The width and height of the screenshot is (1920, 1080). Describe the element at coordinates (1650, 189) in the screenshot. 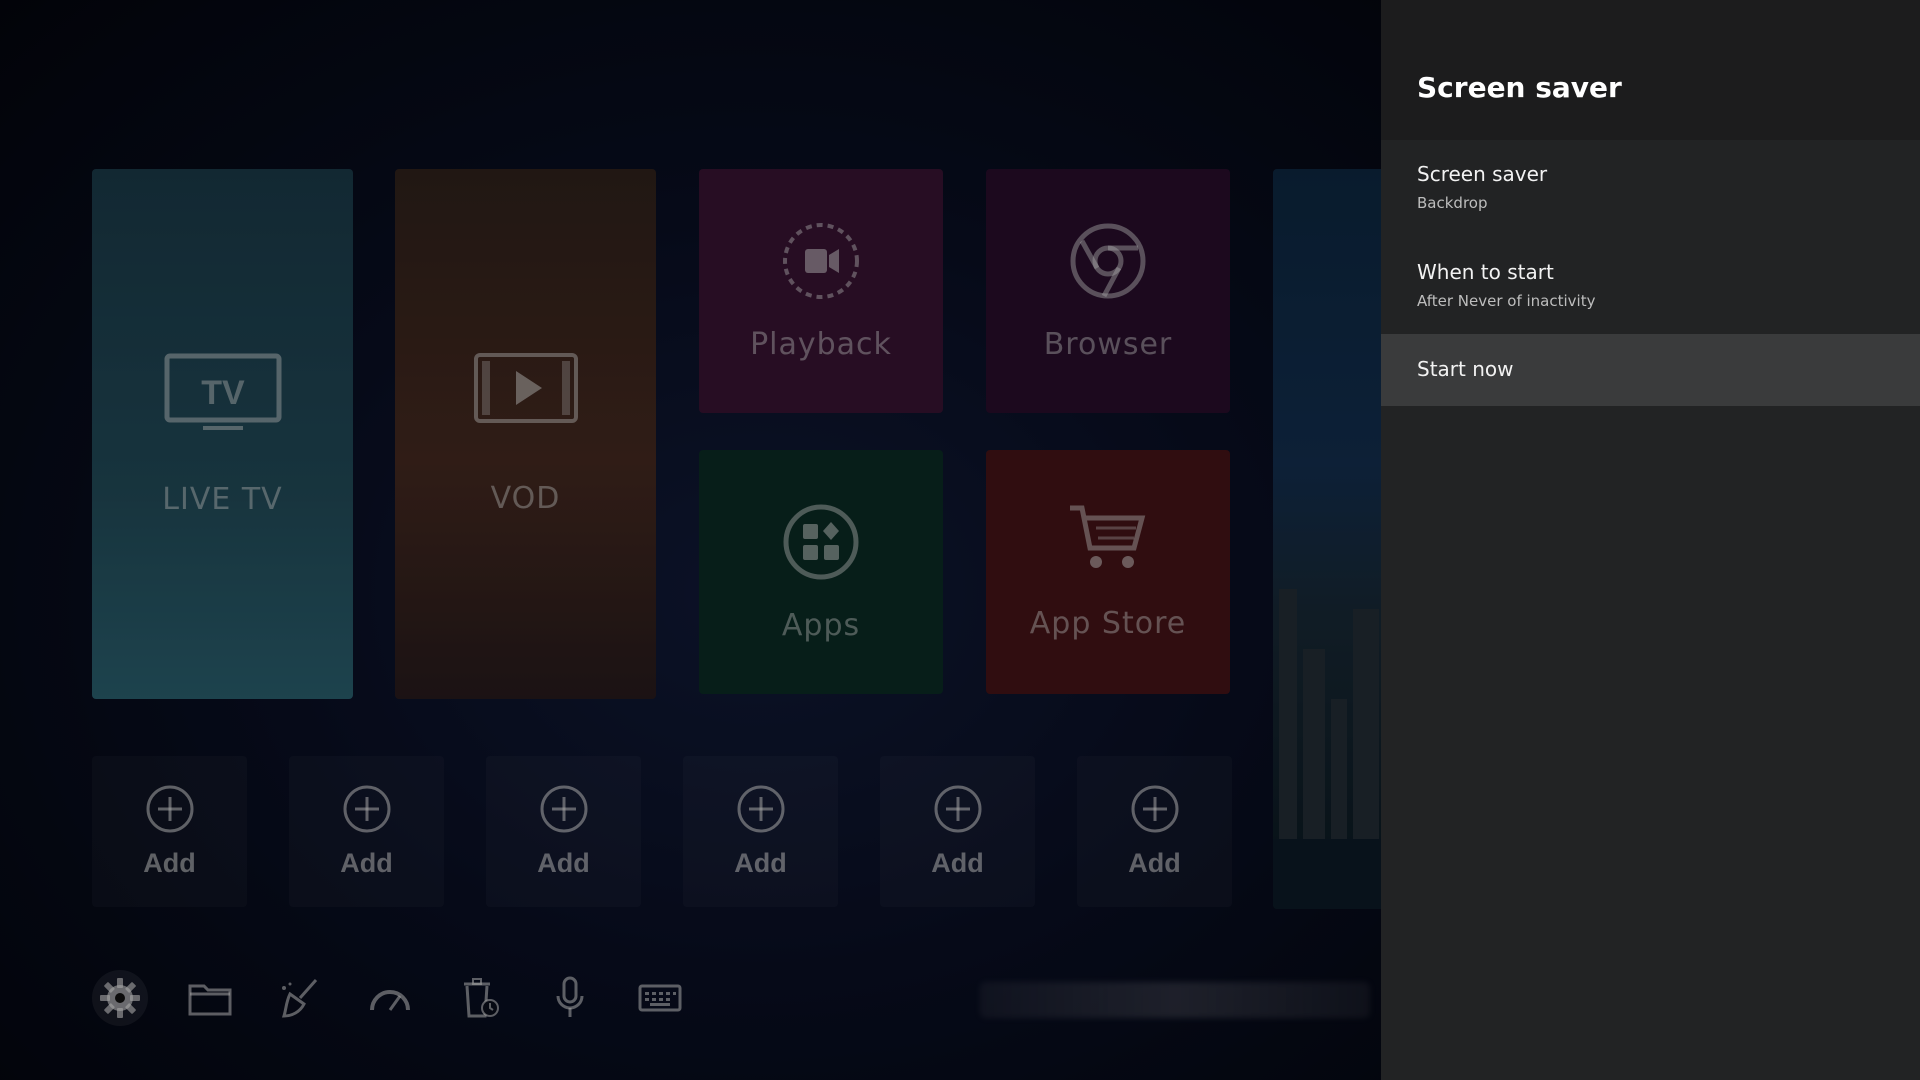

I see `setting-screen-saver: Screen saver Backdrop` at that location.